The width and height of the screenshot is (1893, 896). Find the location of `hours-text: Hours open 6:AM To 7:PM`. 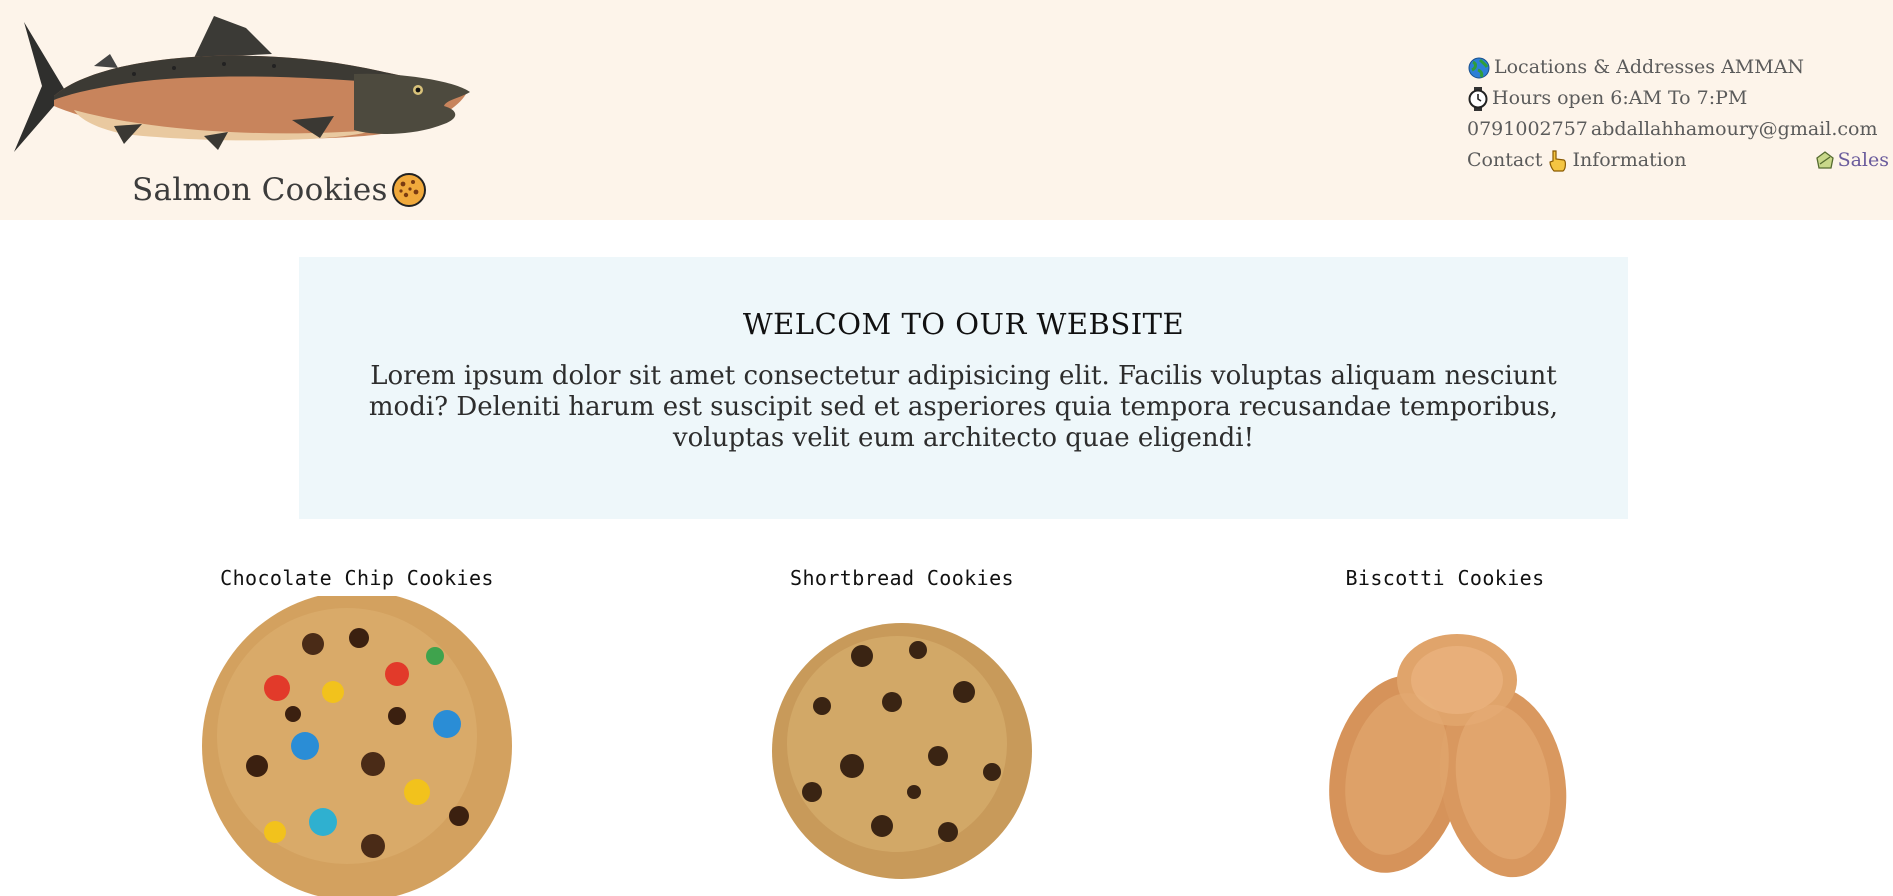

hours-text: Hours open 6:AM To 7:PM is located at coordinates (1620, 98).